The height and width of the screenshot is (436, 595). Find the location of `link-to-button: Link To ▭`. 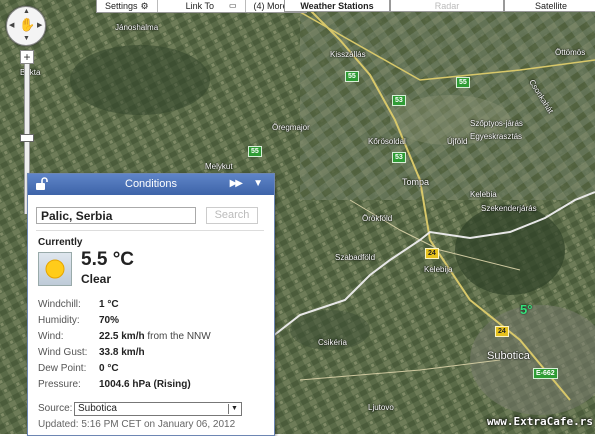

link-to-button: Link To ▭ is located at coordinates (202, 6).